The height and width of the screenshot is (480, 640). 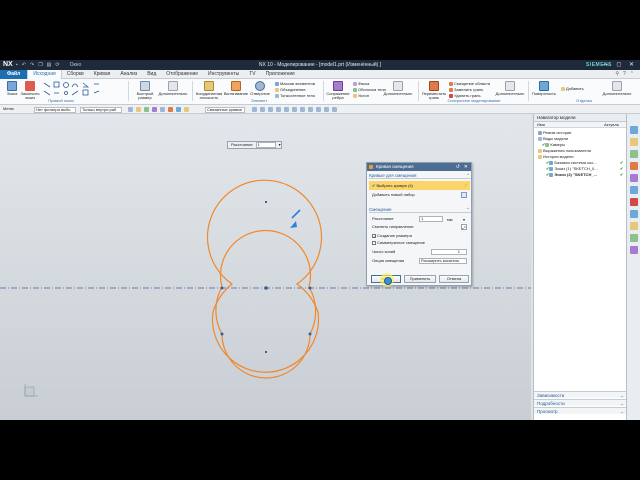 I want to click on orient-icon, so click(x=170, y=109).